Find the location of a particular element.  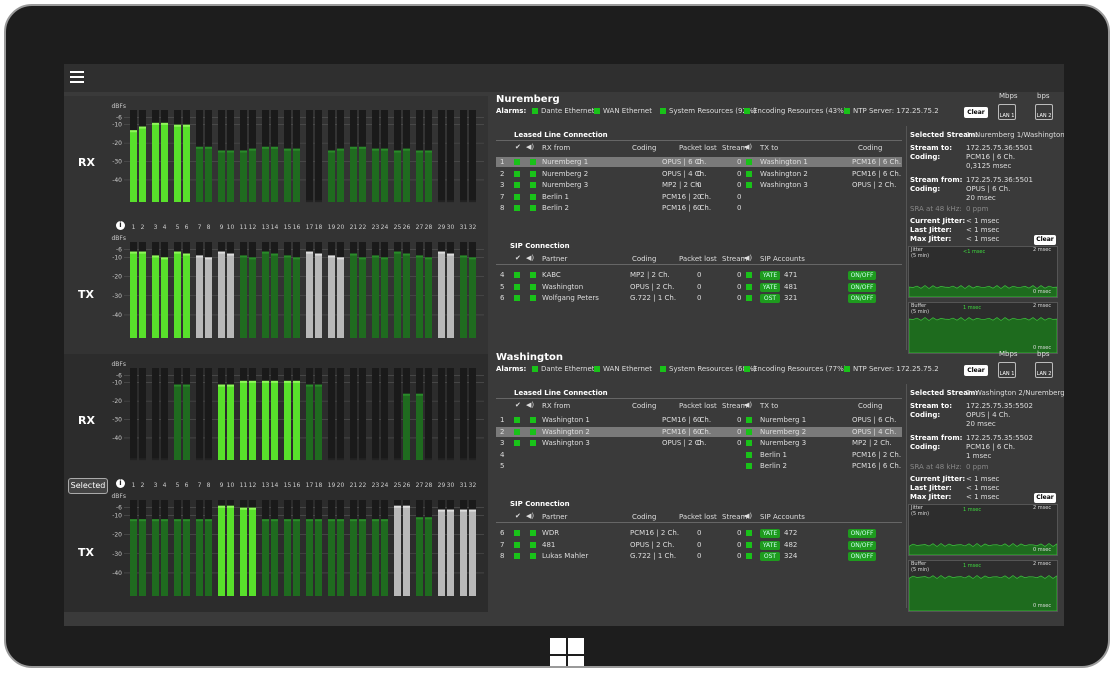

windows-logo-icon is located at coordinates (567, 652).